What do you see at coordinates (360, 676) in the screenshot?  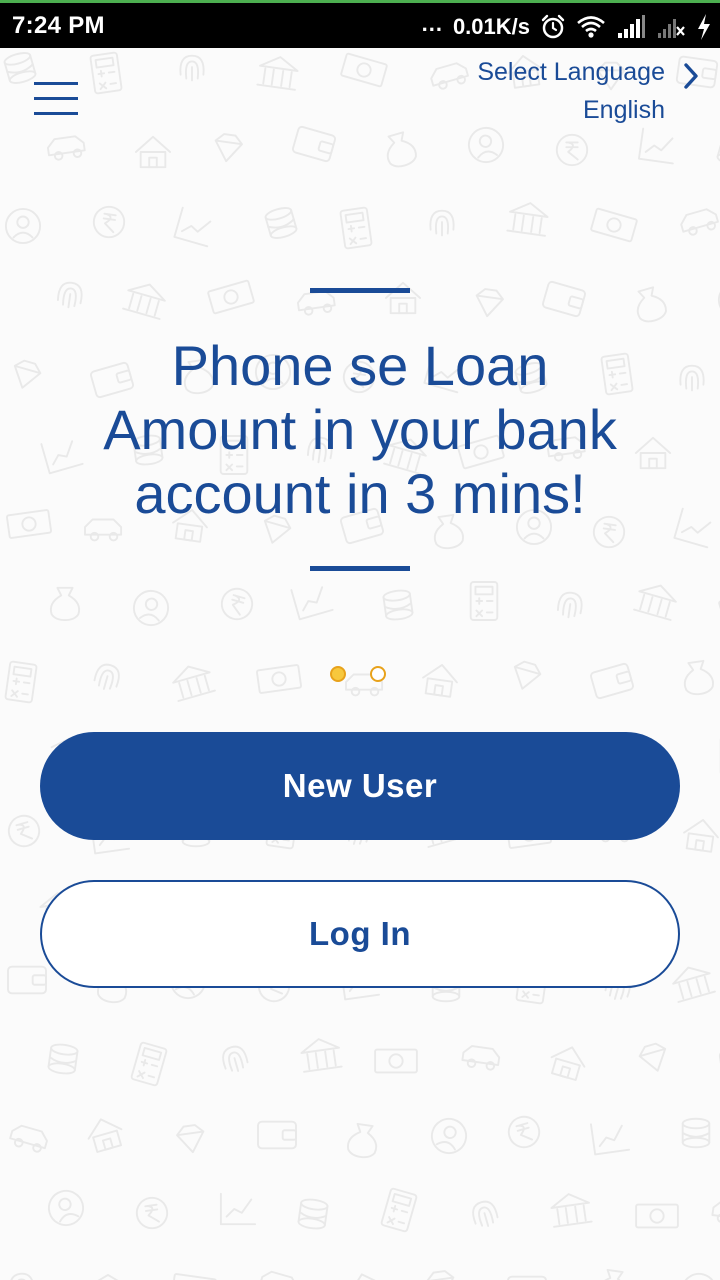 I see `carousel-pager` at bounding box center [360, 676].